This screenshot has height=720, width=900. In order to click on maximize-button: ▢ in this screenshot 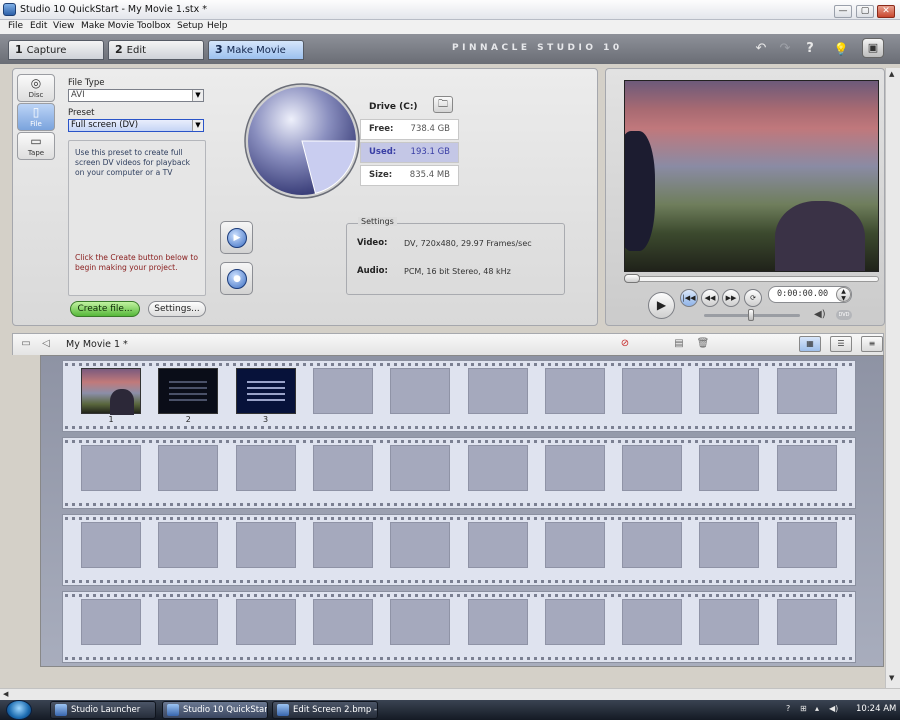, I will do `click(865, 11)`.